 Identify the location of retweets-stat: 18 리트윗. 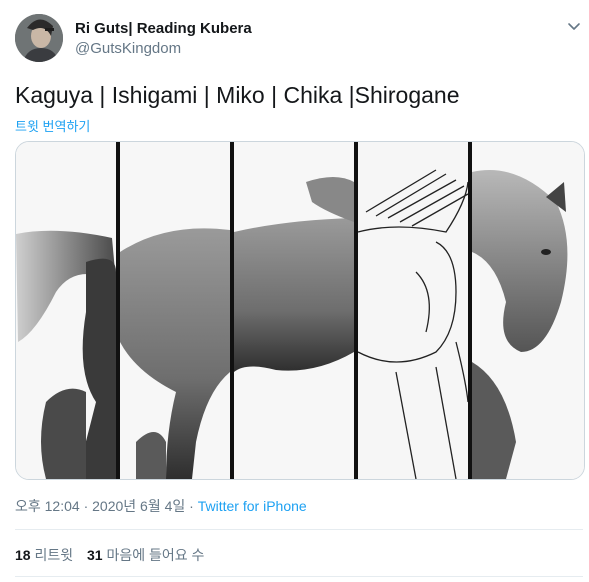
(44, 555).